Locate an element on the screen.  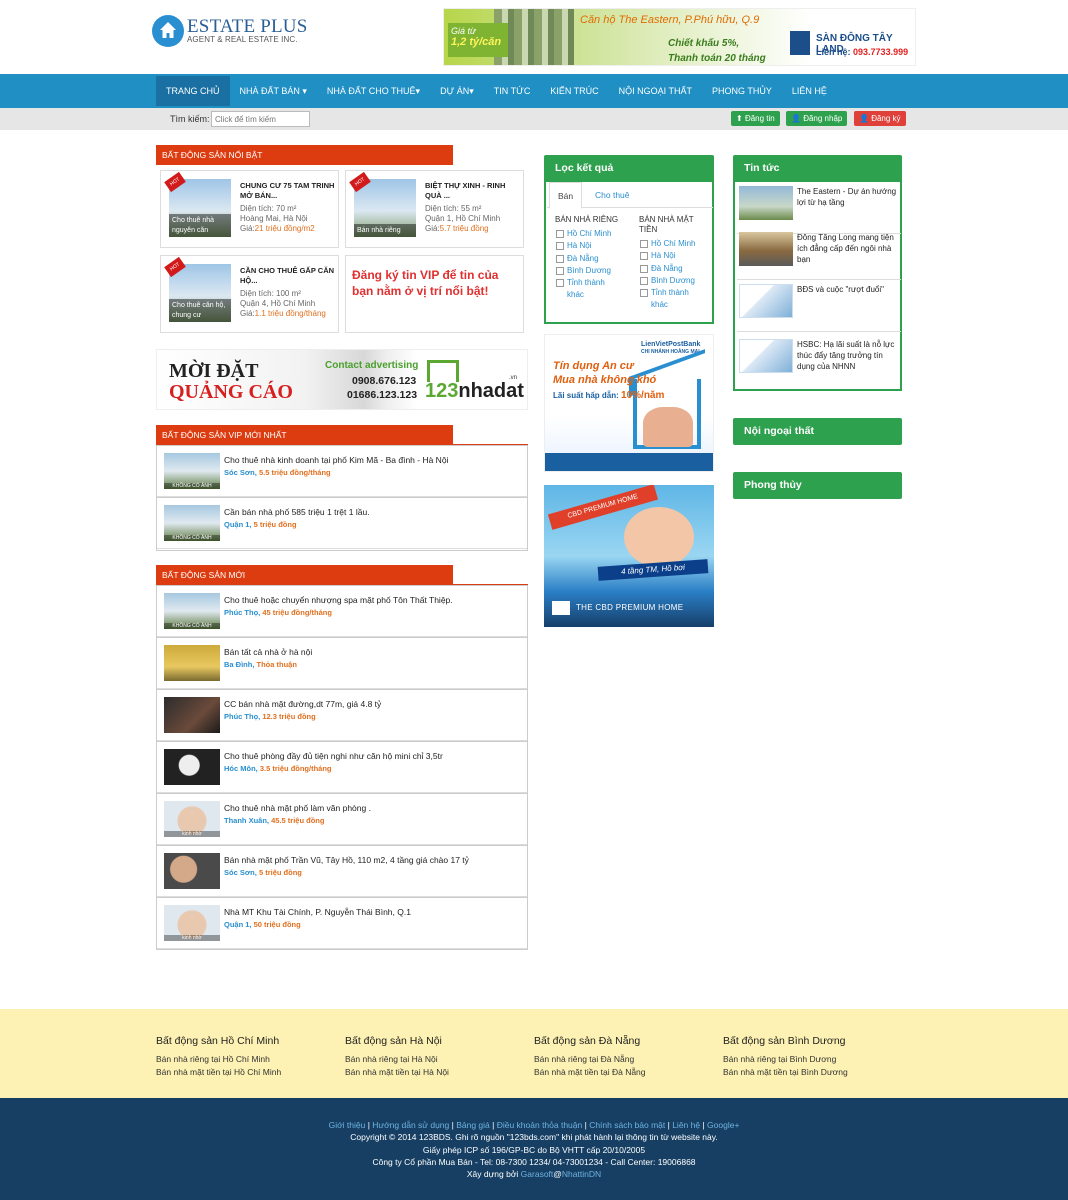
listing-meta: Sóc Sơn, 5.5 triệu đồng/tháng is located at coordinates (277, 472).